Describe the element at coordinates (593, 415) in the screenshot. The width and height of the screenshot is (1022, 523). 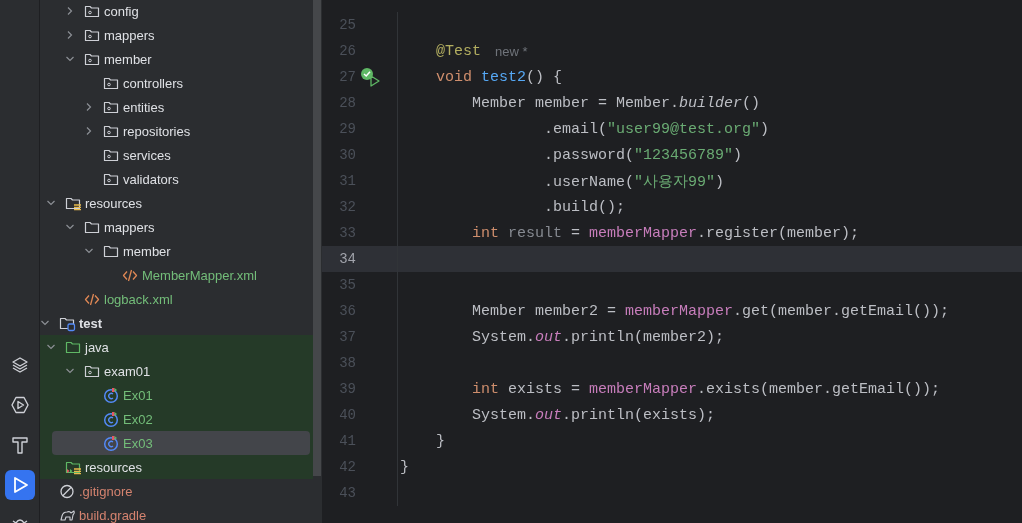
I see `code-line: System.out.println(exists);` at that location.